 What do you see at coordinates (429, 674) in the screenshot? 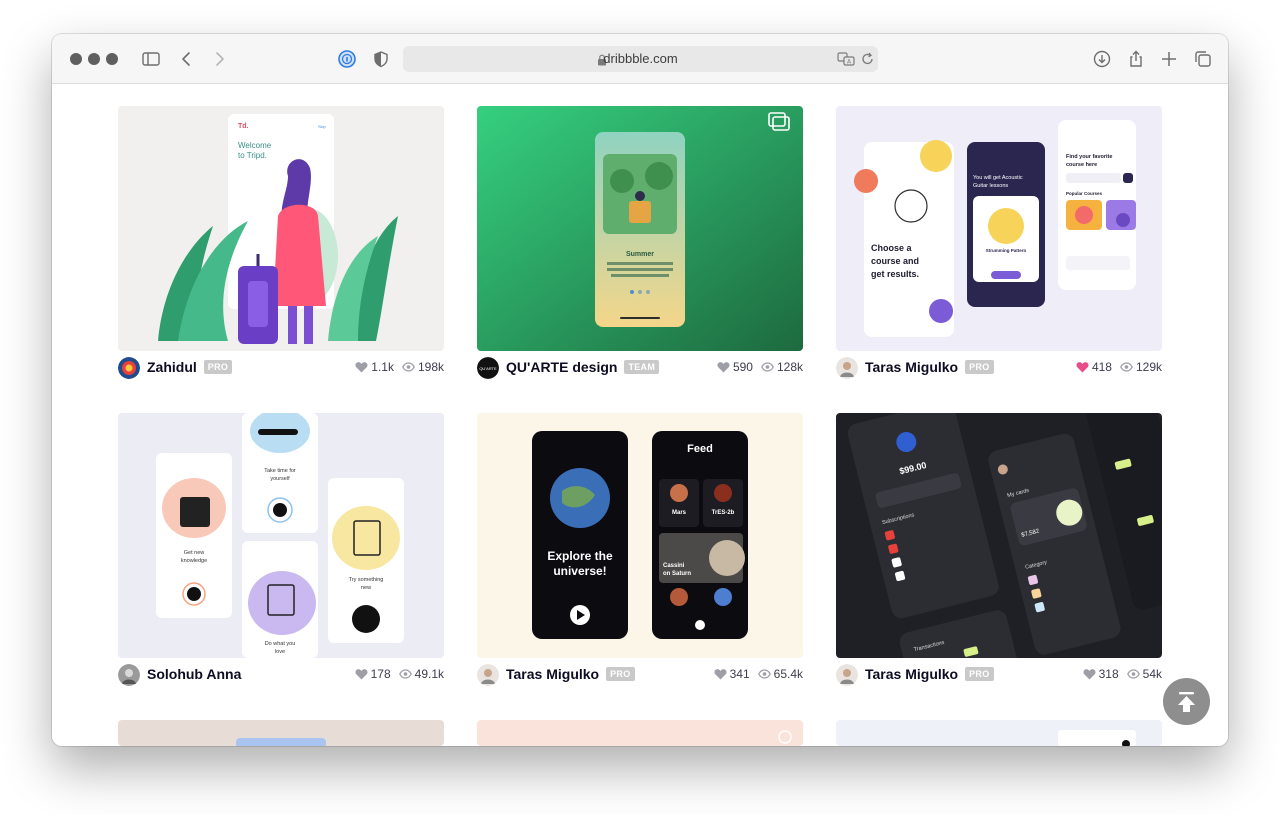
I see `view-count: 49.1k` at bounding box center [429, 674].